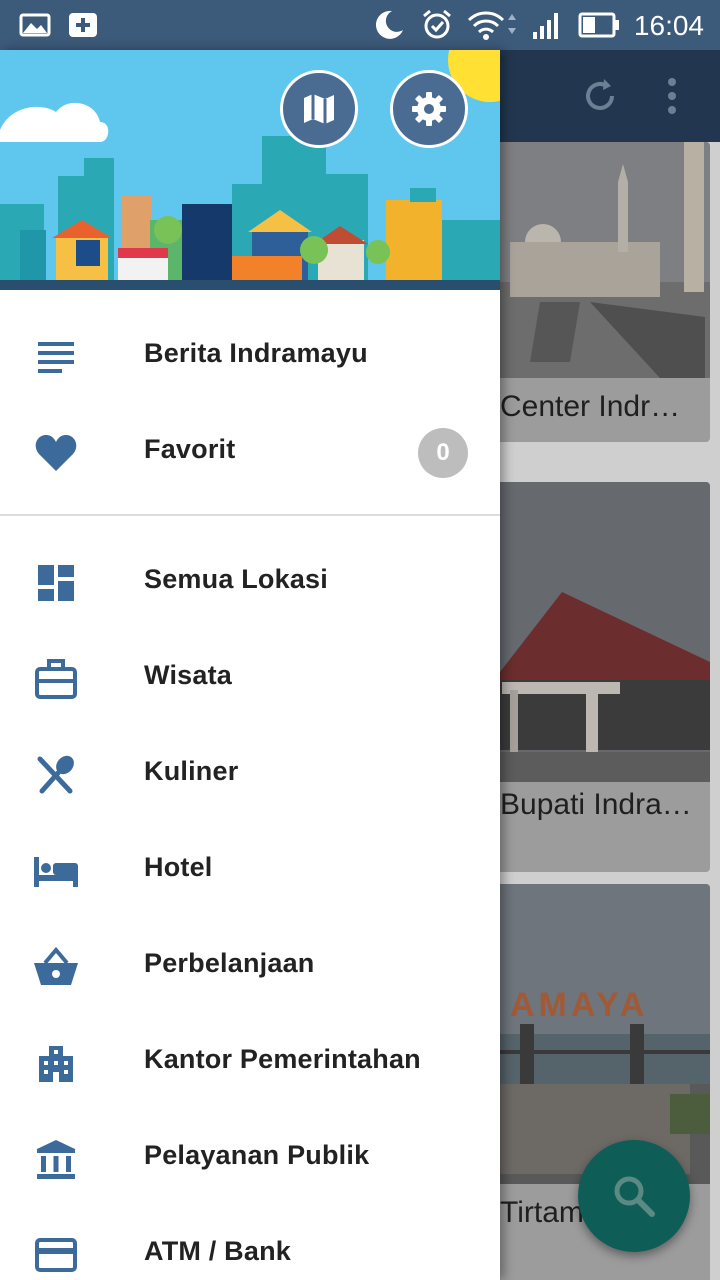 This screenshot has width=720, height=1280. I want to click on favorites-count-badge: 0, so click(443, 453).